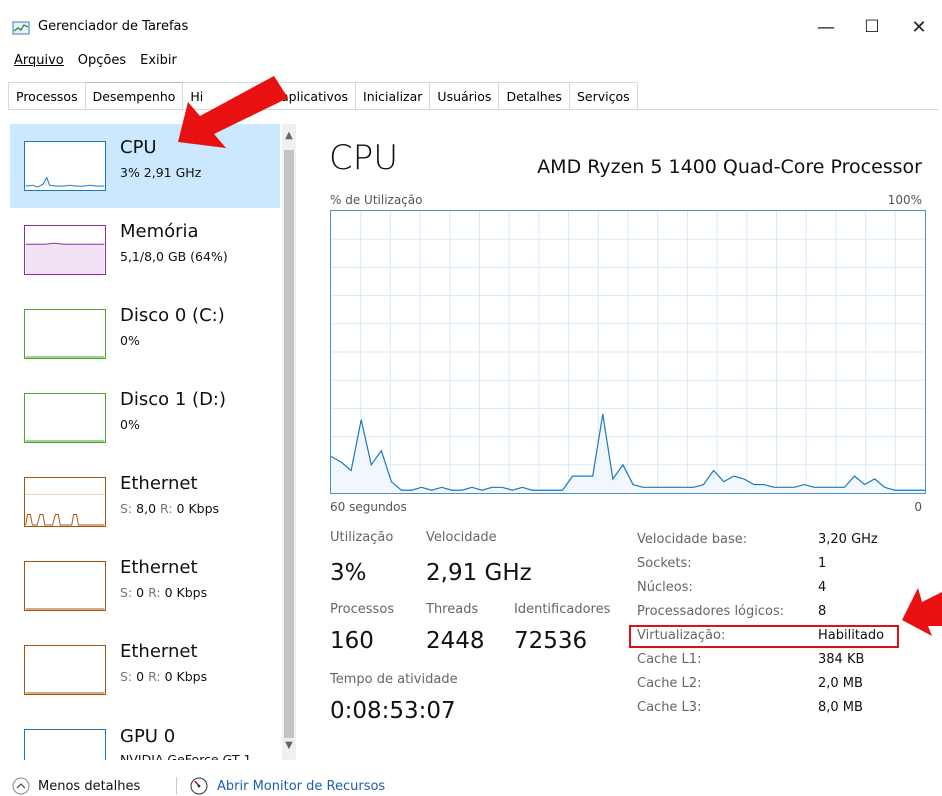 The width and height of the screenshot is (942, 796). I want to click on sidebar-item-gpu-0: GPU 0 NVIDIA GeForce GT 1, so click(145, 736).